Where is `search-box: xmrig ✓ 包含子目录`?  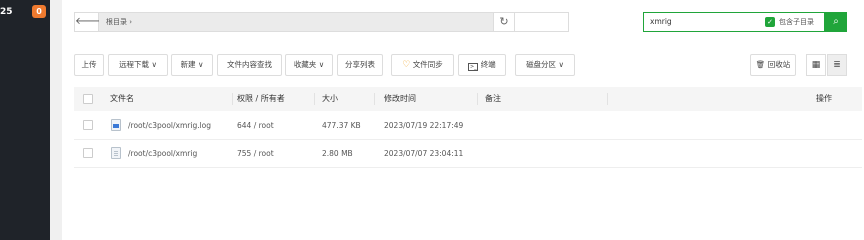
search-box: xmrig ✓ 包含子目录 is located at coordinates (734, 22).